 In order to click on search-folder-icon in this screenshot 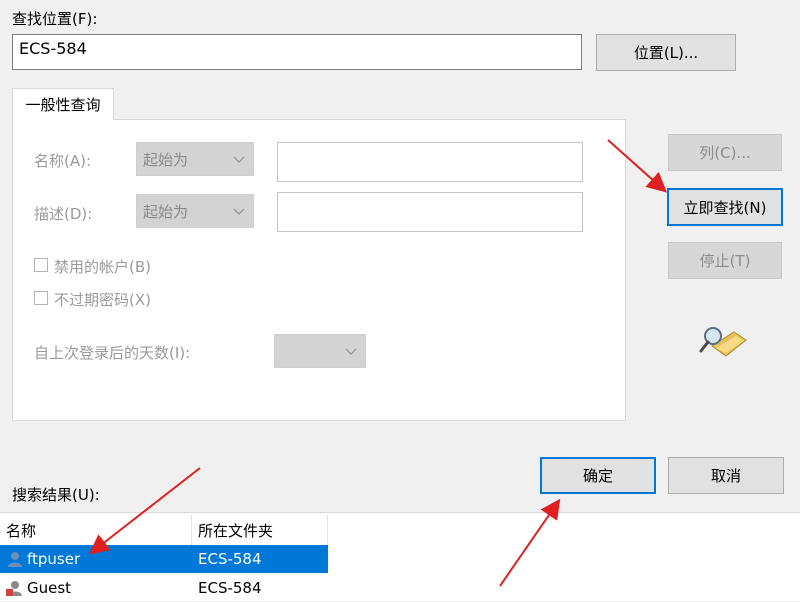, I will do `click(723, 342)`.